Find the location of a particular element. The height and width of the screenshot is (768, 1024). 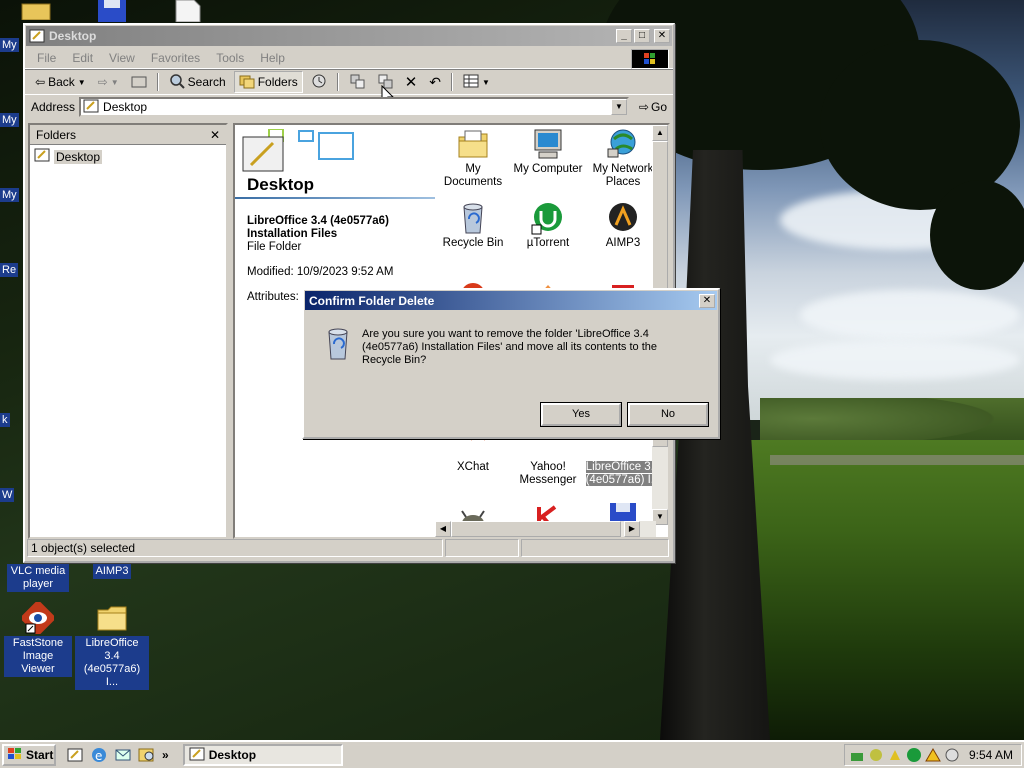

up-folder-icon is located at coordinates (139, 82).